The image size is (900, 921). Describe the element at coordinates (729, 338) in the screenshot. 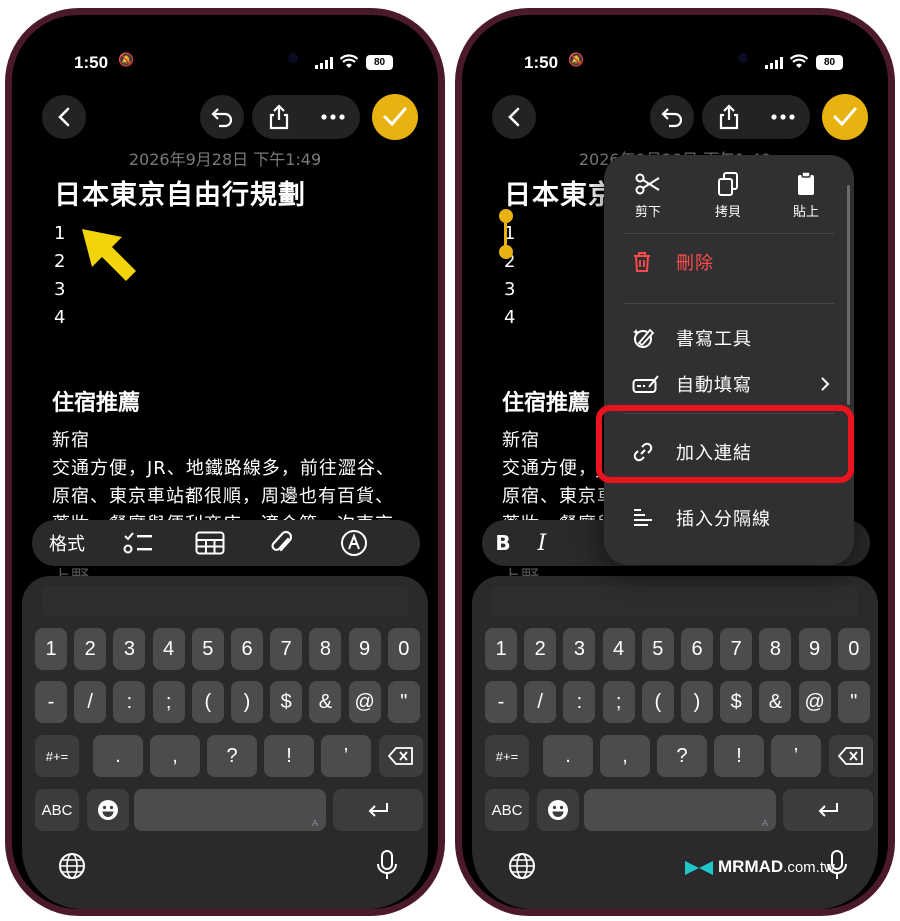

I see `menu-item-writing-tools: 書寫工具` at that location.